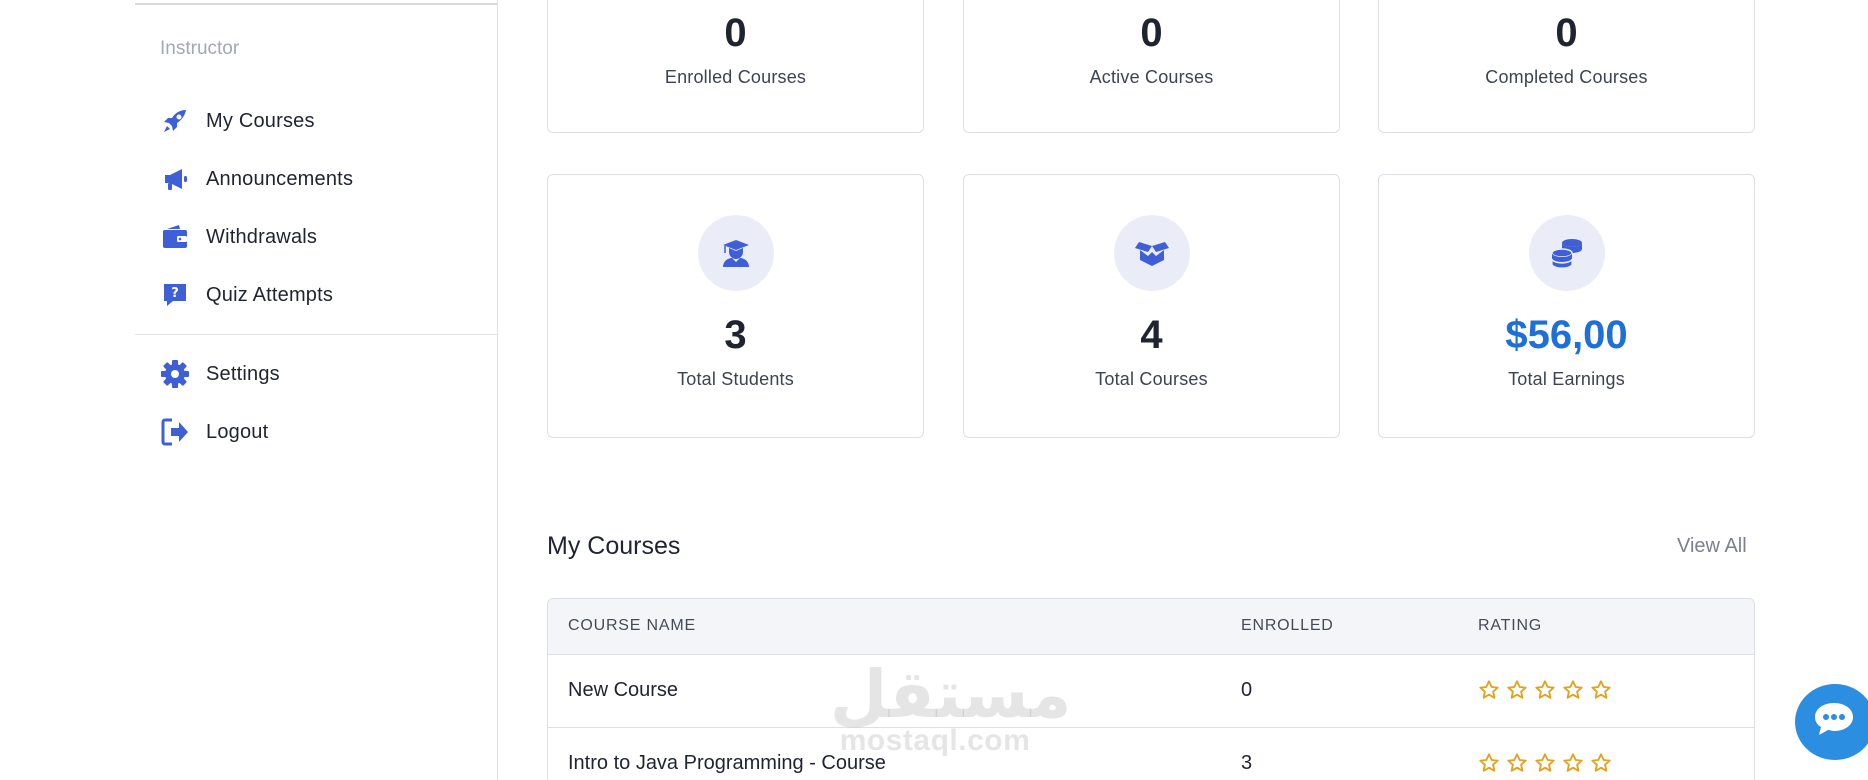 The image size is (1868, 780). I want to click on stat-label: Total Students, so click(735, 379).